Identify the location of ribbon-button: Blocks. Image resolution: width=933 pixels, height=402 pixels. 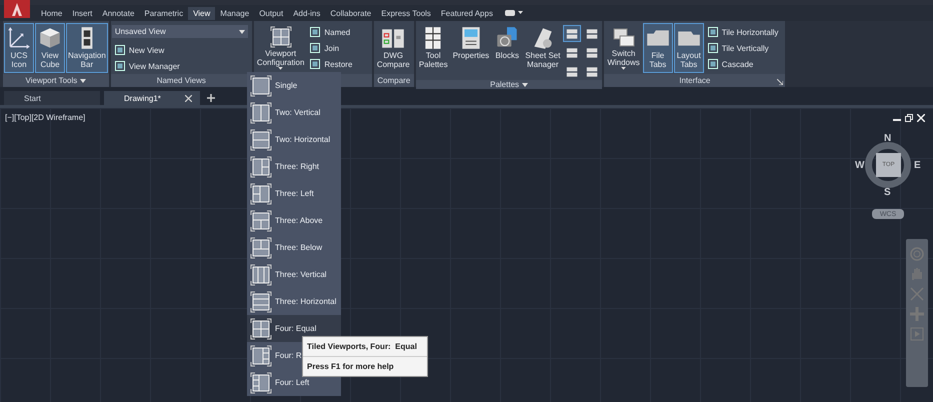
(507, 48).